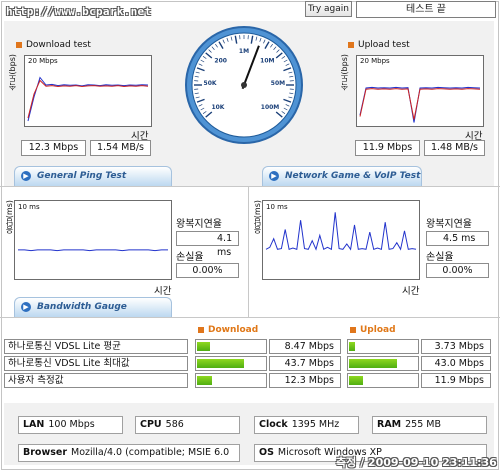 Image resolution: width=500 pixels, height=471 pixels. Describe the element at coordinates (305, 346) in the screenshot. I see `download-value: 8.47 Mbps` at that location.